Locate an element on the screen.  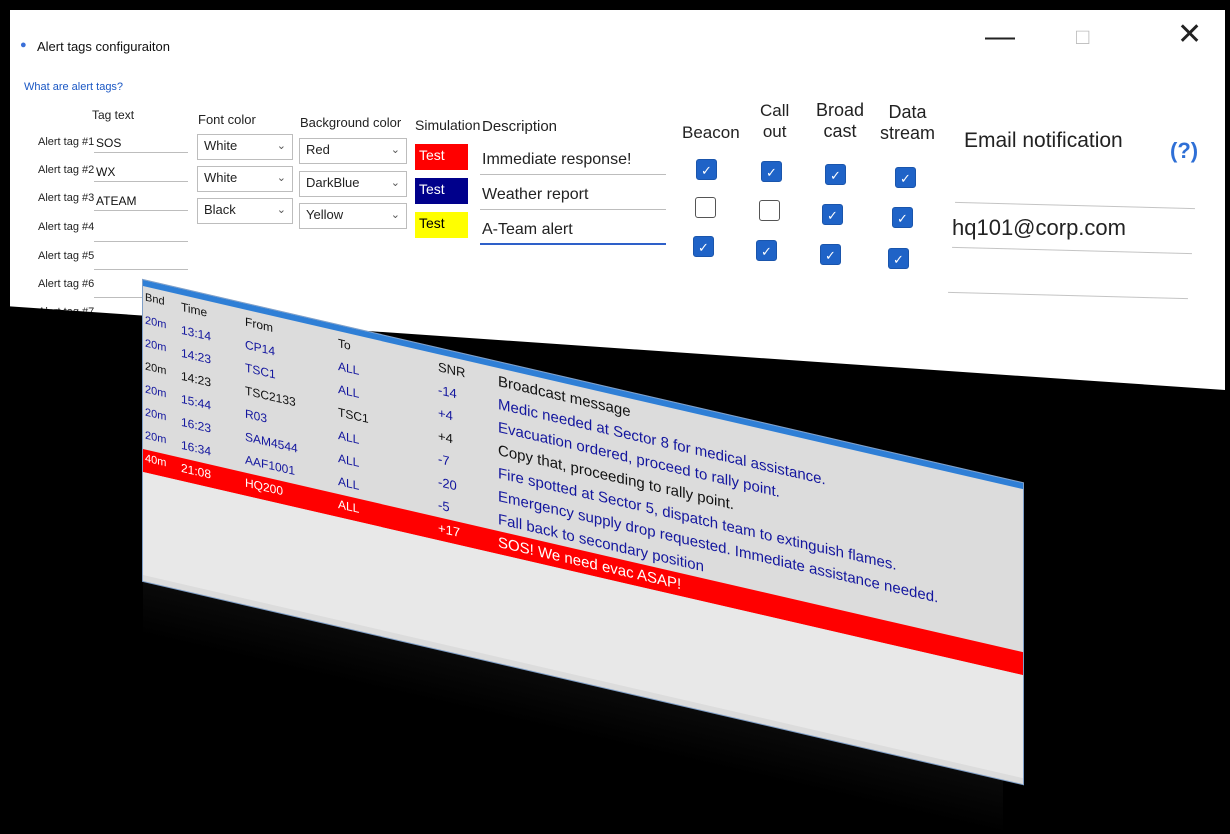
font-color-select-2: White ⌄ is located at coordinates (245, 179).